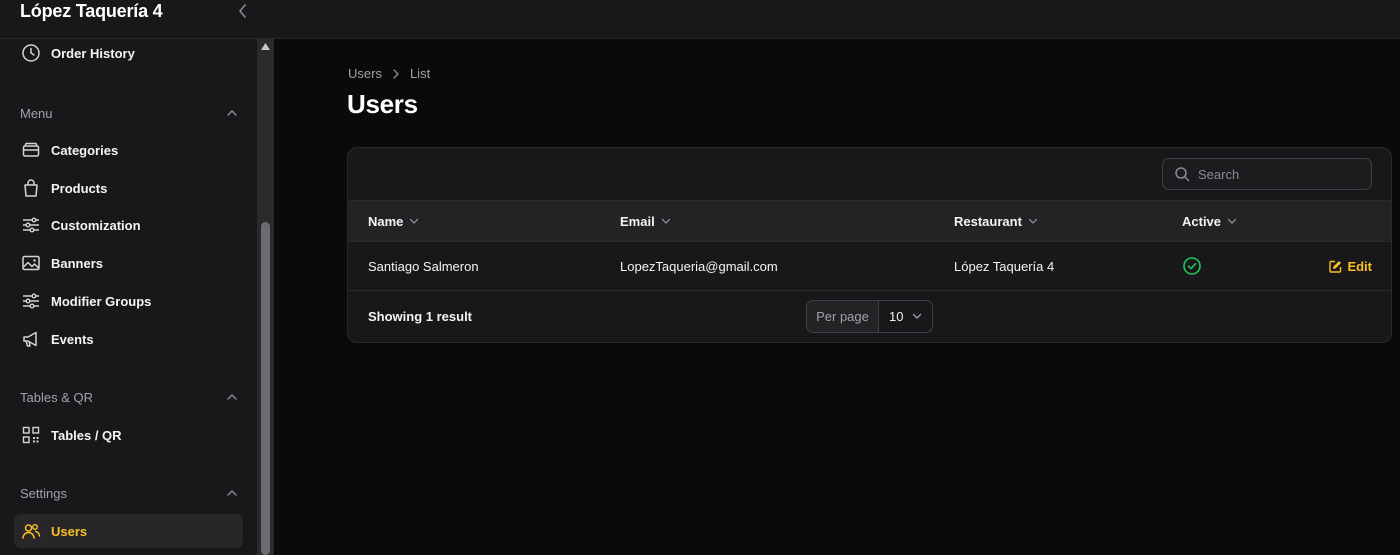  Describe the element at coordinates (91, 11) in the screenshot. I see `brand-title: López Taquería 4` at that location.